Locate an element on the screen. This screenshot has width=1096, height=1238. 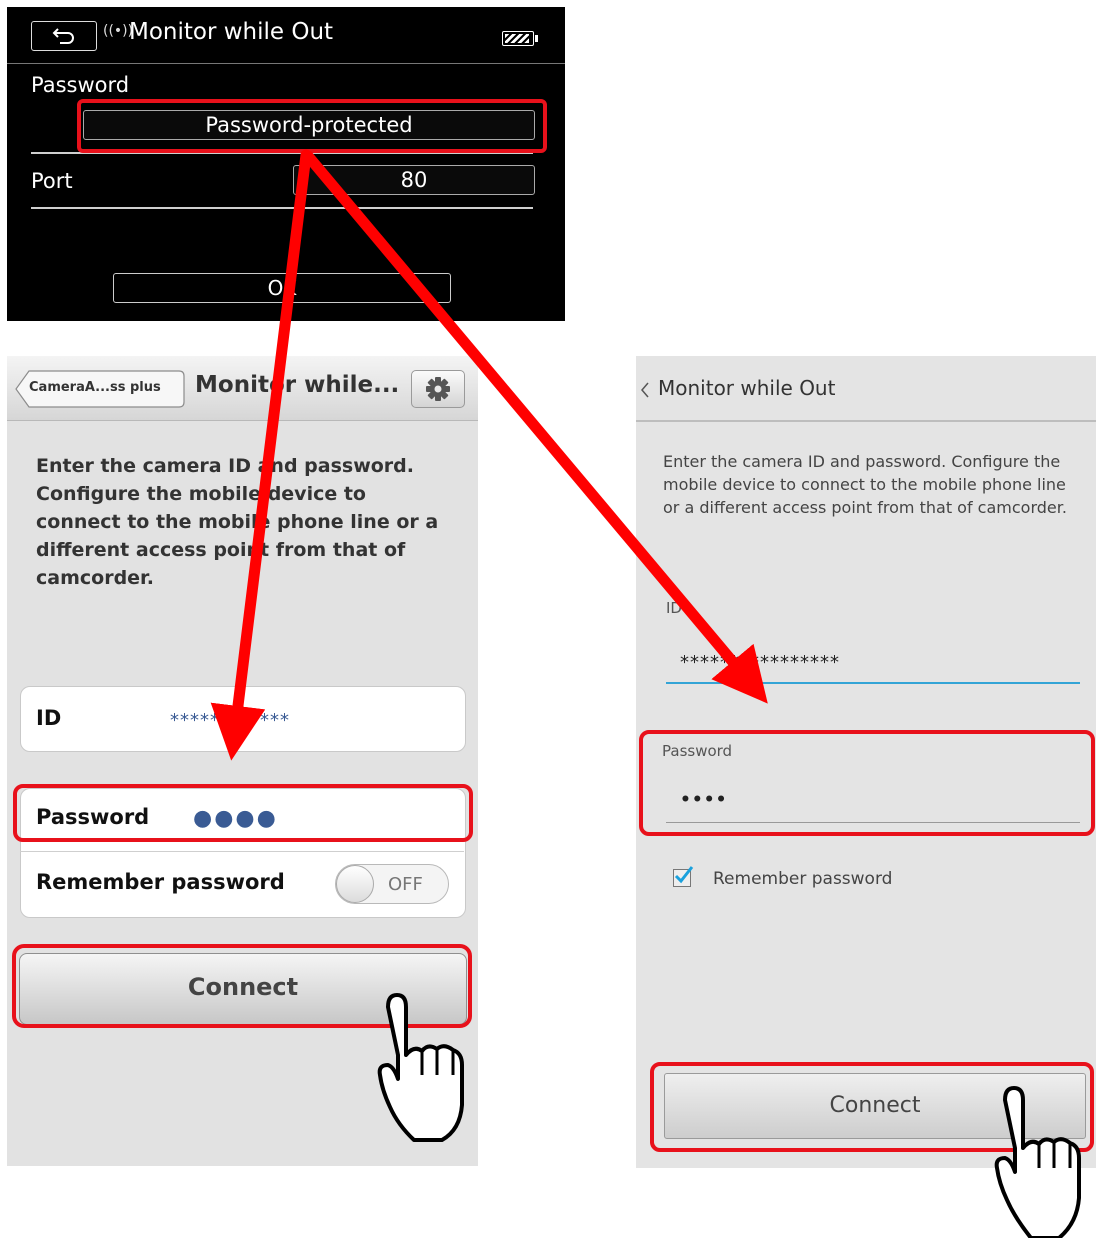
arrow-to-ios-password is located at coordinates (261, 455).